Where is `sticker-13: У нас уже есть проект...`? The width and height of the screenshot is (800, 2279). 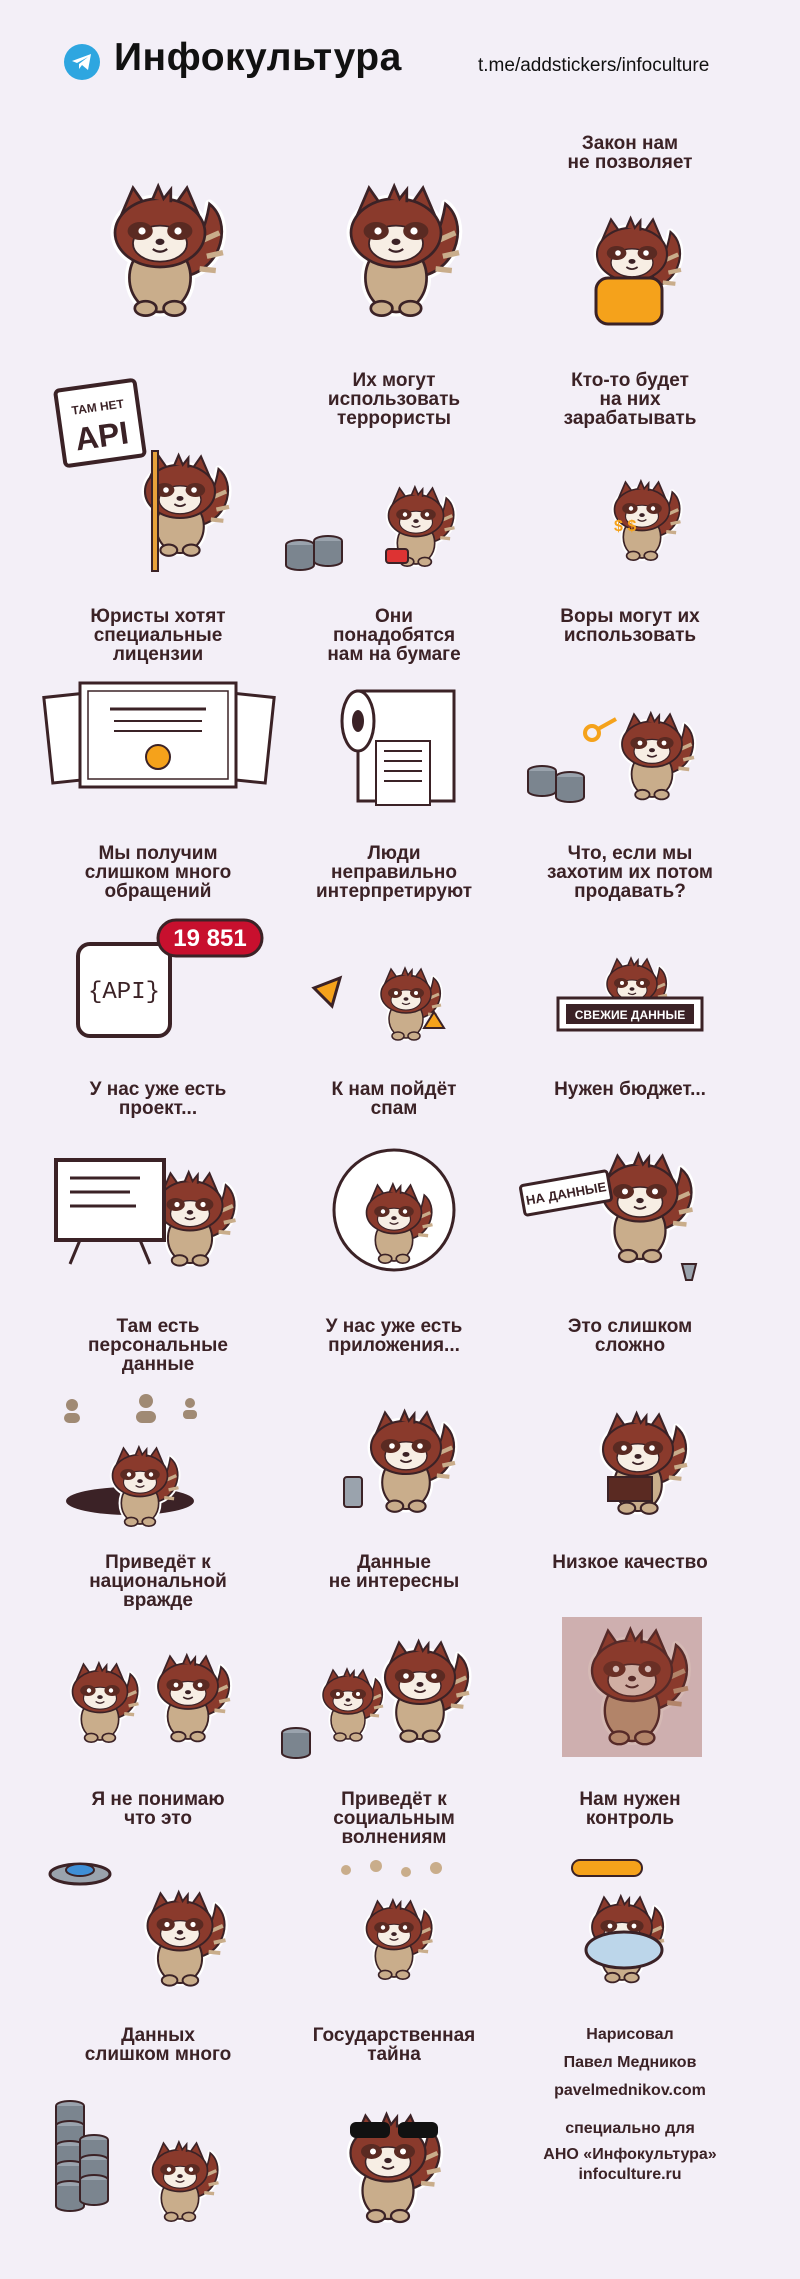 sticker-13: У нас уже есть проект... is located at coordinates (158, 1182).